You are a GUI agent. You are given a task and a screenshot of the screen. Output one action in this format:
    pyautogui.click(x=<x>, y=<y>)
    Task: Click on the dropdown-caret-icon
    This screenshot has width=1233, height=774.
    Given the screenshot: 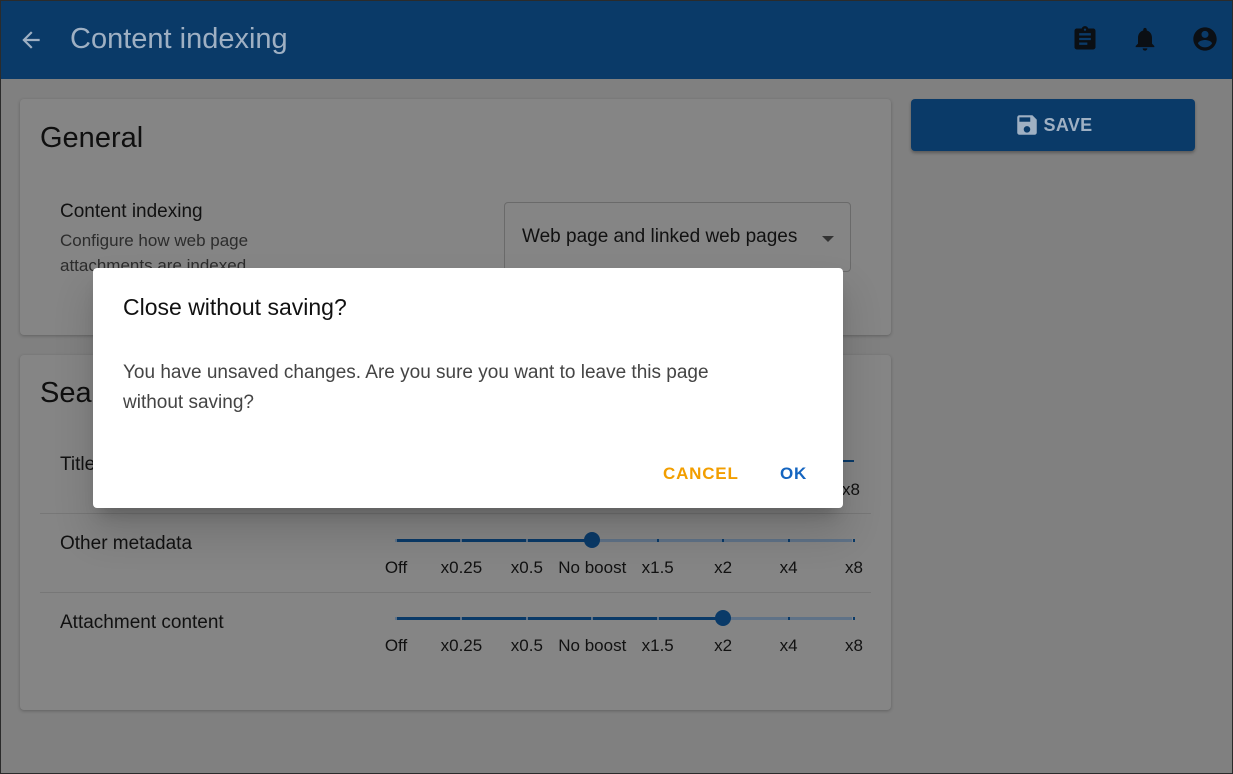 What is the action you would take?
    pyautogui.click(x=828, y=239)
    